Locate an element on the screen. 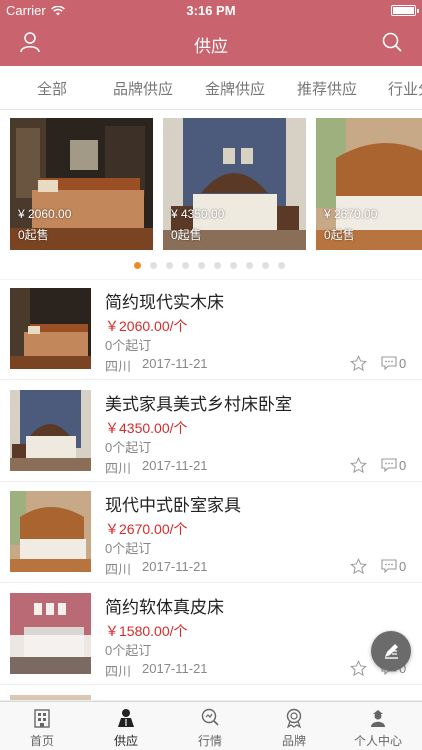 The image size is (422, 750). product-name: 现代中式卧室家具 is located at coordinates (173, 505).